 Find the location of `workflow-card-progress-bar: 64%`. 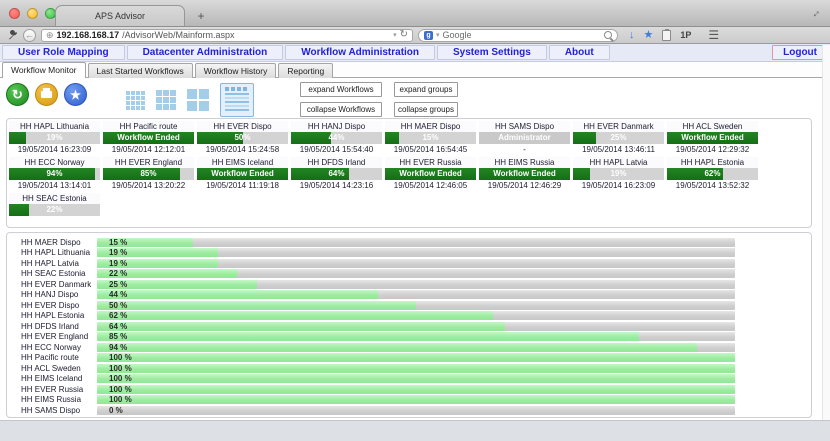

workflow-card-progress-bar: 64% is located at coordinates (336, 174).